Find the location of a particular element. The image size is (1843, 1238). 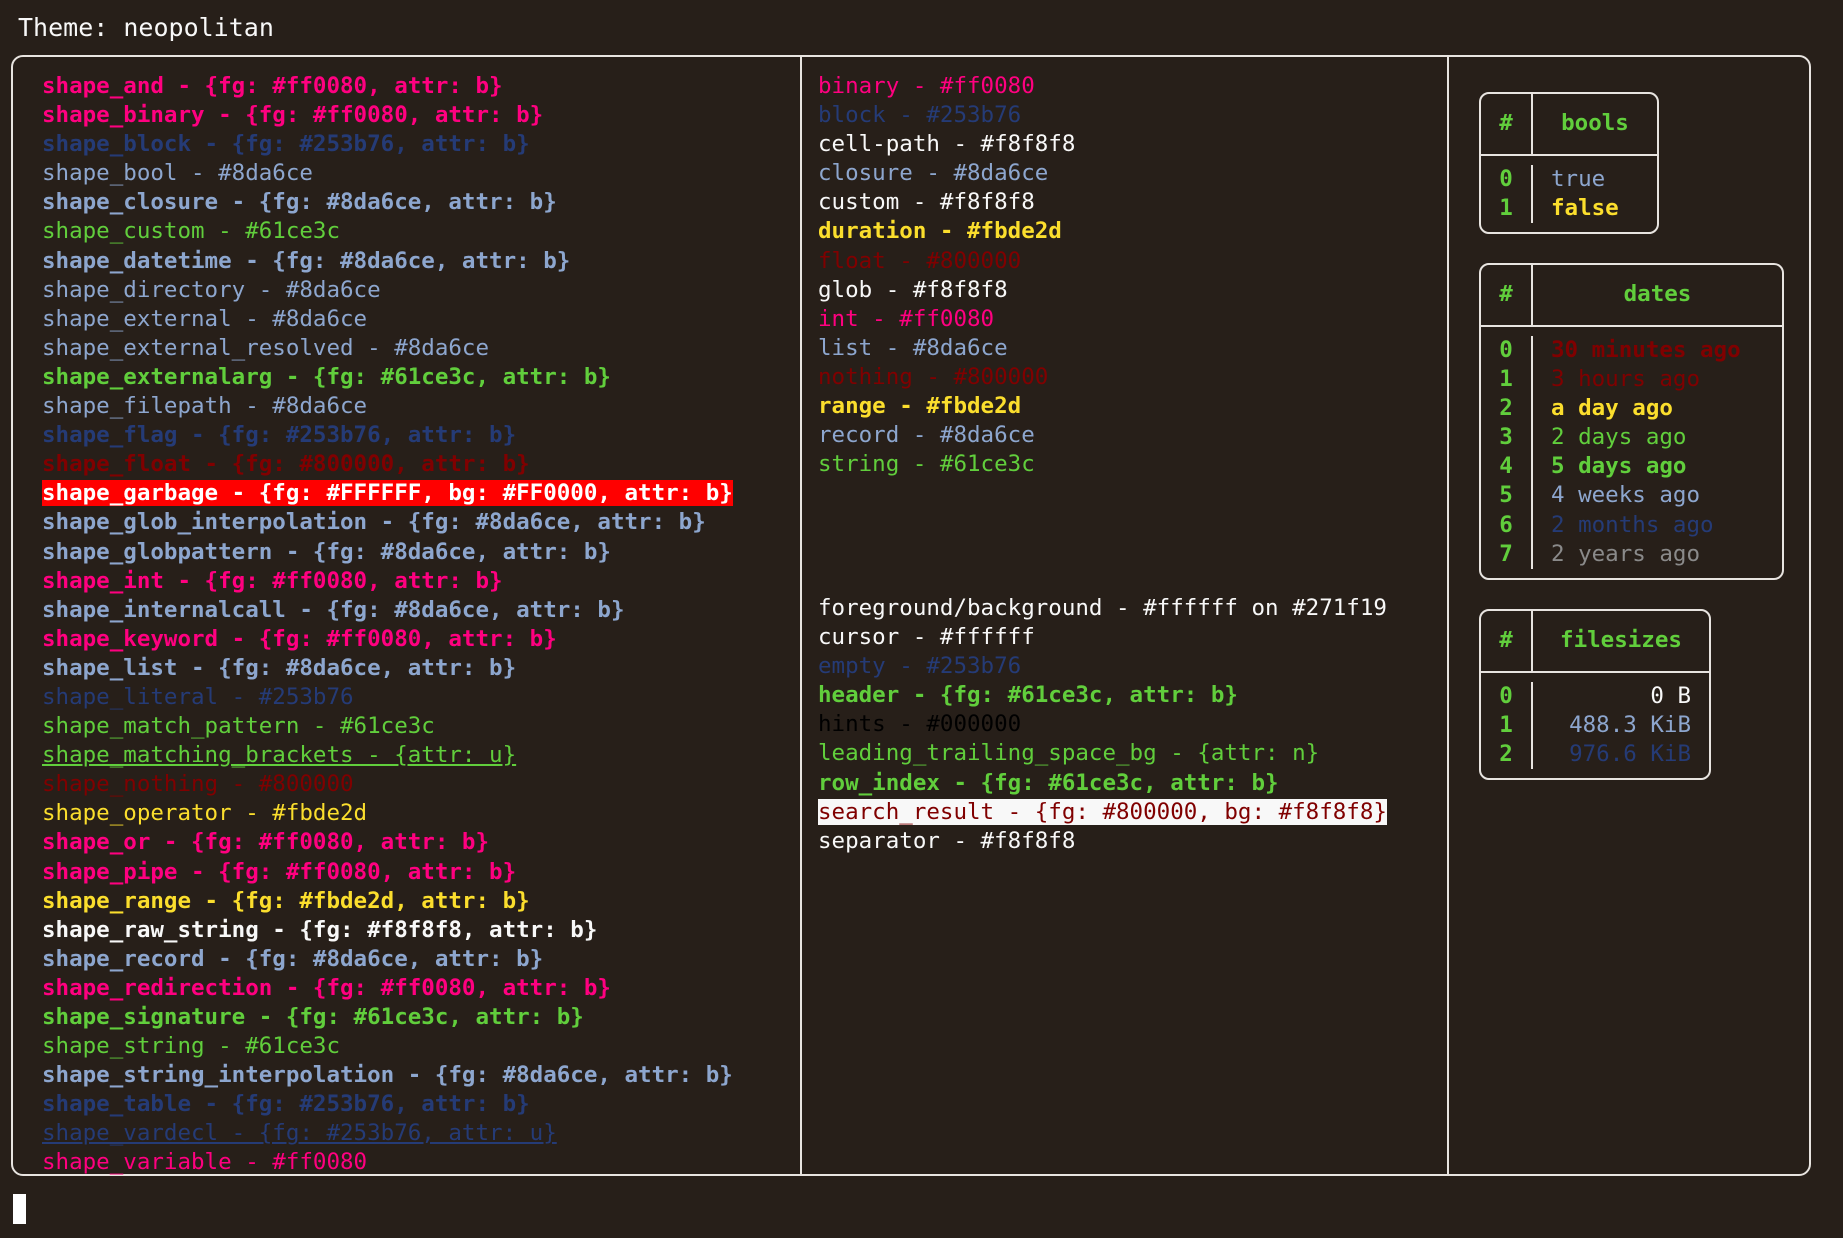

ui-element-entry-text: row_index - {fg: #61ce3c, attr: b} is located at coordinates (1048, 782).